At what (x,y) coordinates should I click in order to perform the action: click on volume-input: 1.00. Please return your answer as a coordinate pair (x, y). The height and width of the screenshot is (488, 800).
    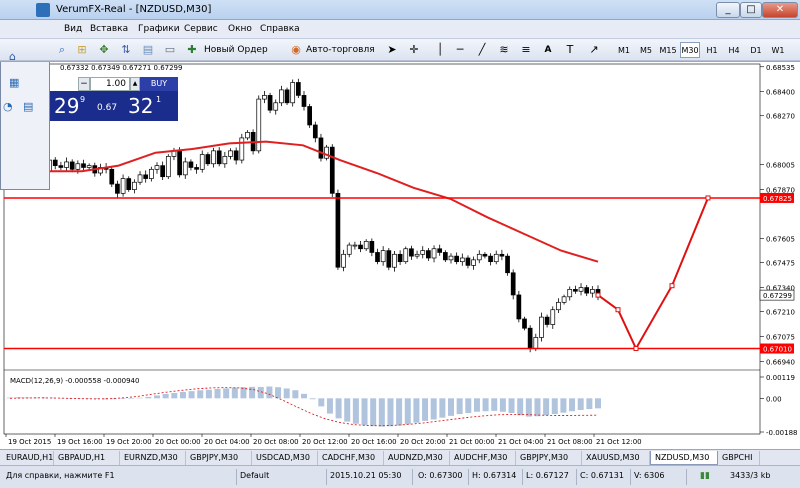
    Looking at the image, I should click on (110, 84).